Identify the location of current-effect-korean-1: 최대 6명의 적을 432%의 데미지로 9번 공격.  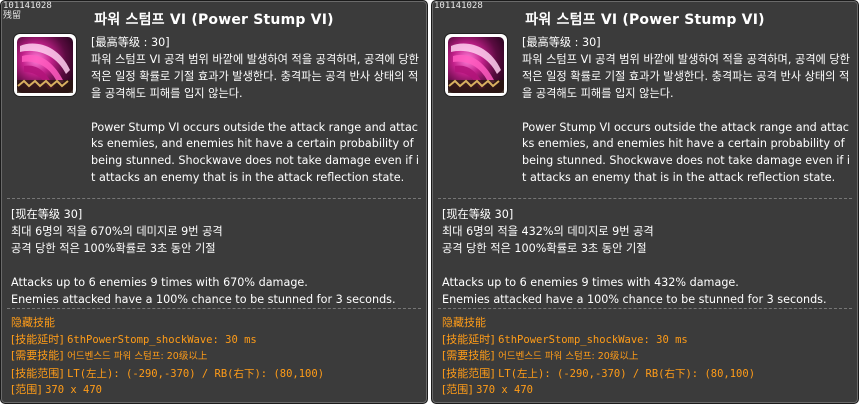
(548, 231).